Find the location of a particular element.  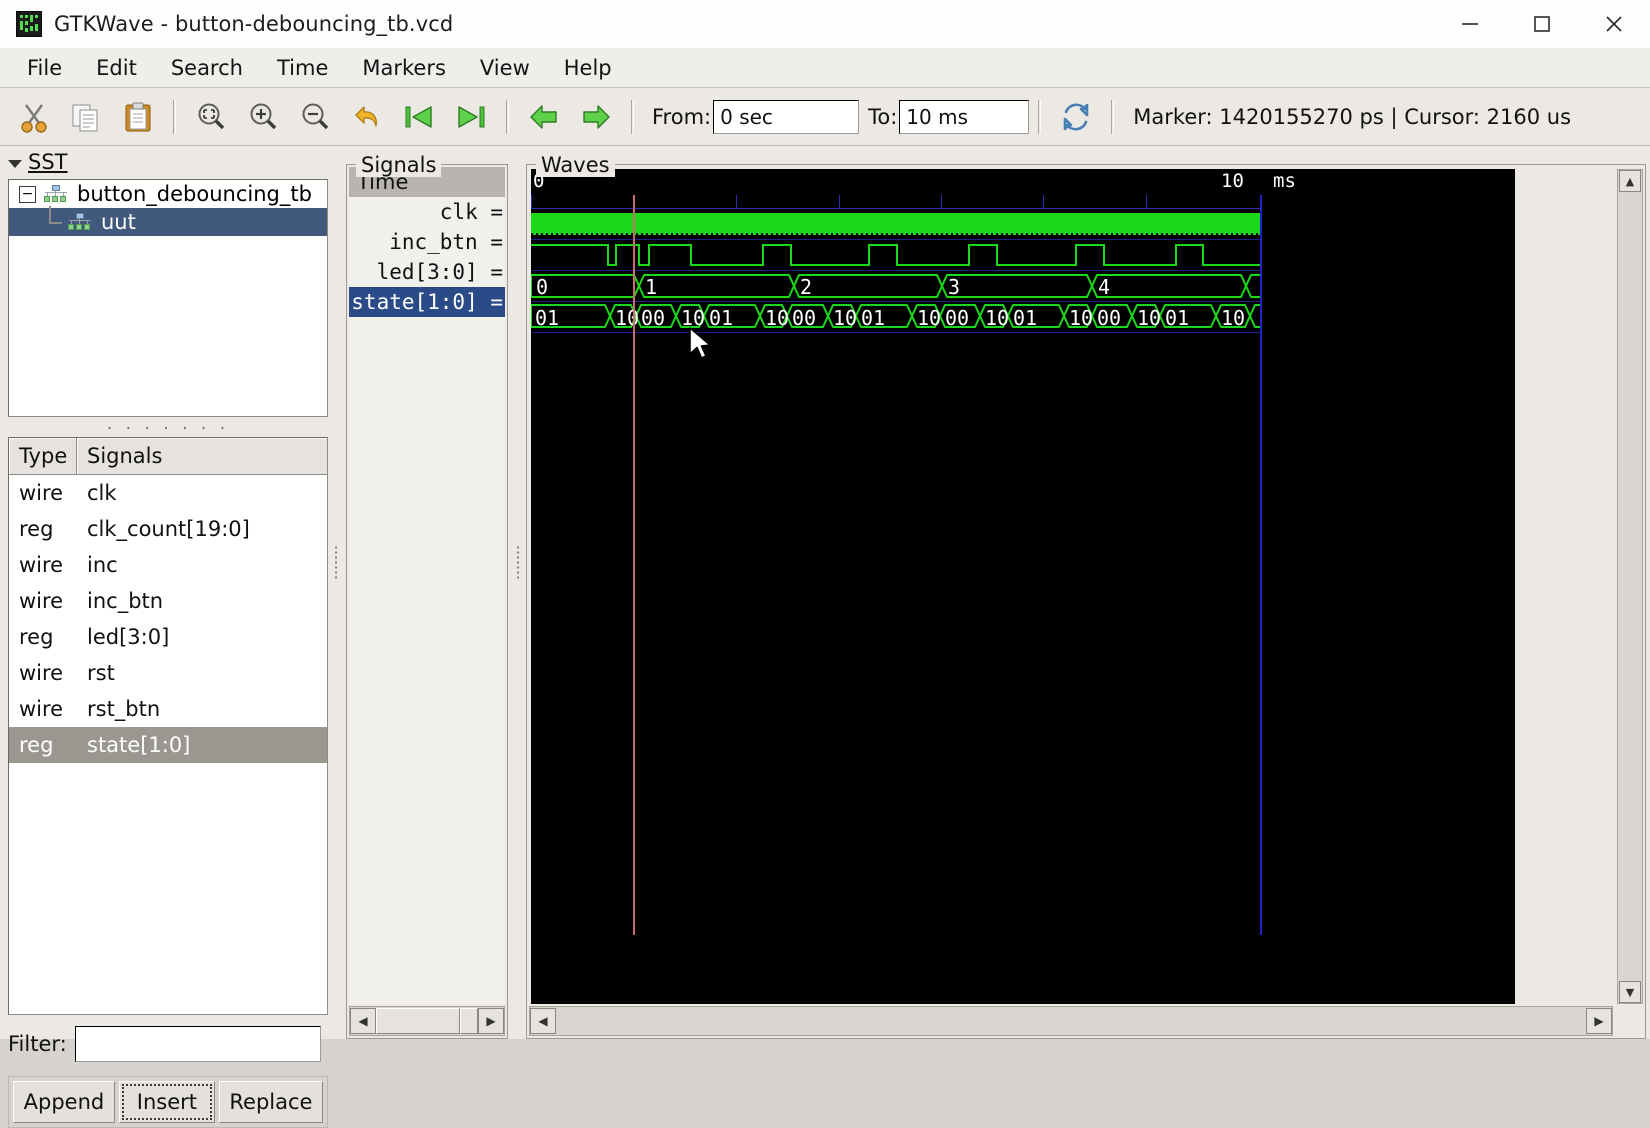

signal-row-inc-btn: wire inc_btn is located at coordinates (168, 601).